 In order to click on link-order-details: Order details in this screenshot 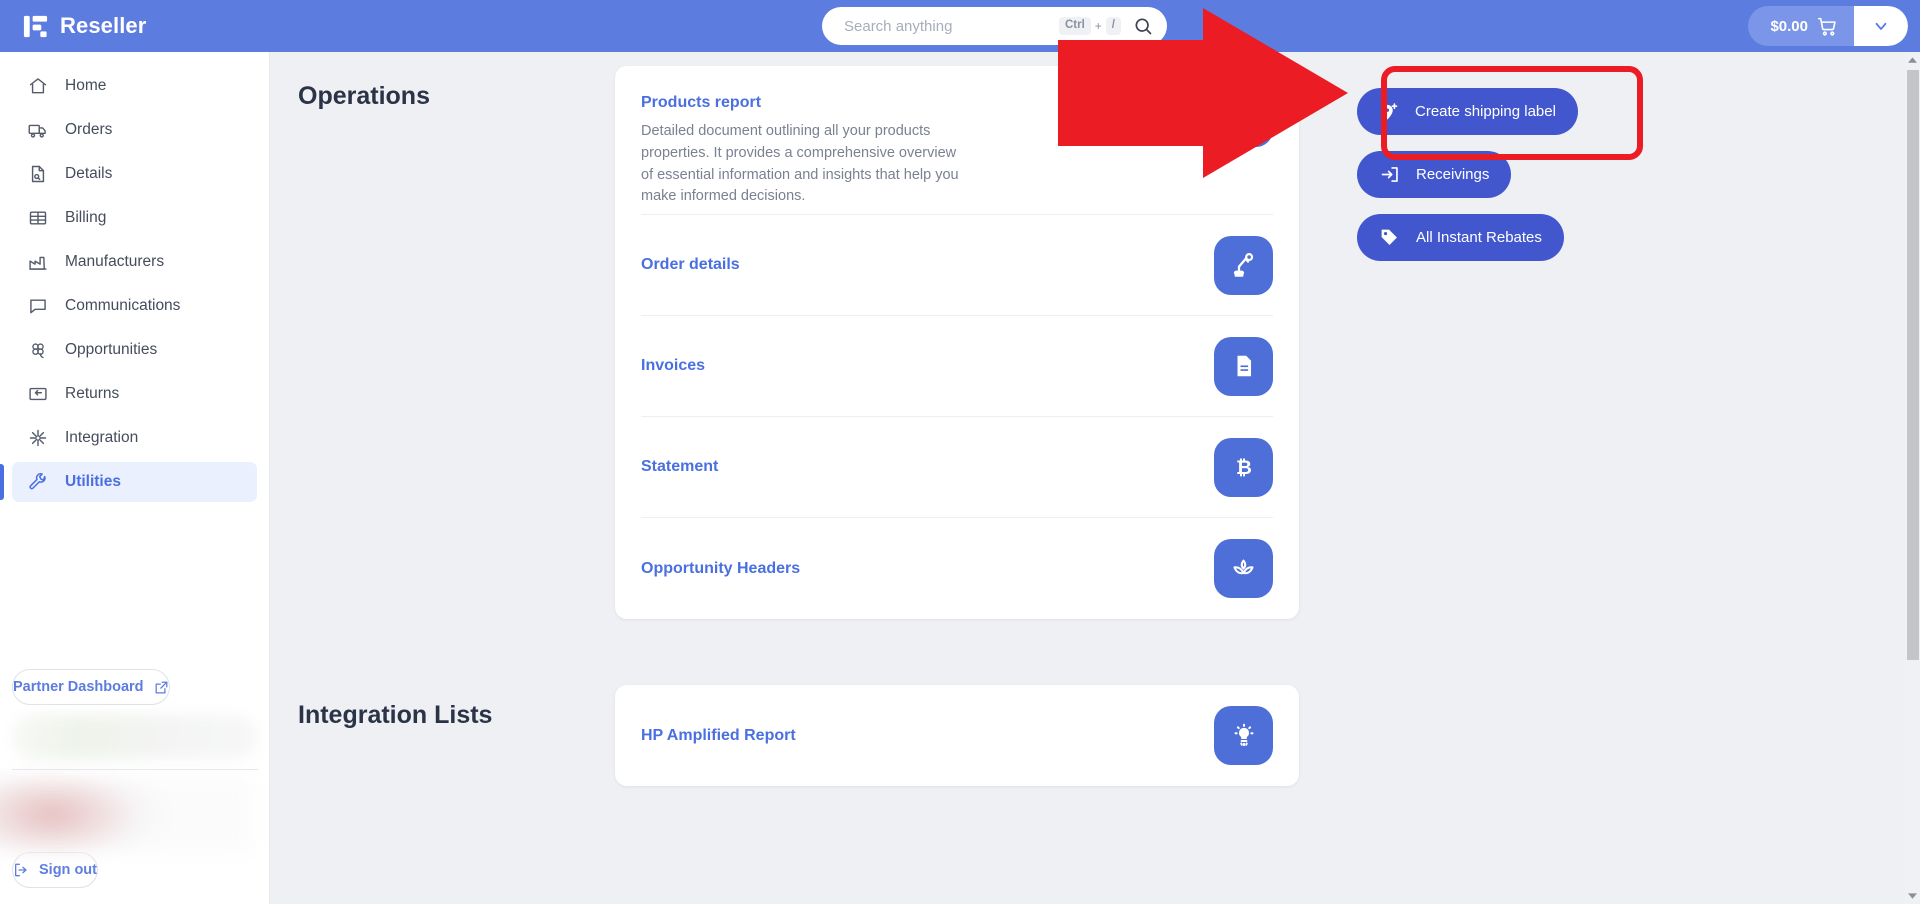, I will do `click(690, 265)`.